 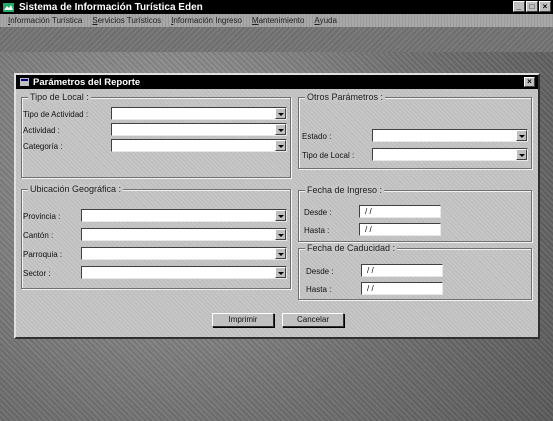 What do you see at coordinates (345, 190) in the screenshot?
I see `fecha-ingreso-legend: Fecha de Ingreso :` at bounding box center [345, 190].